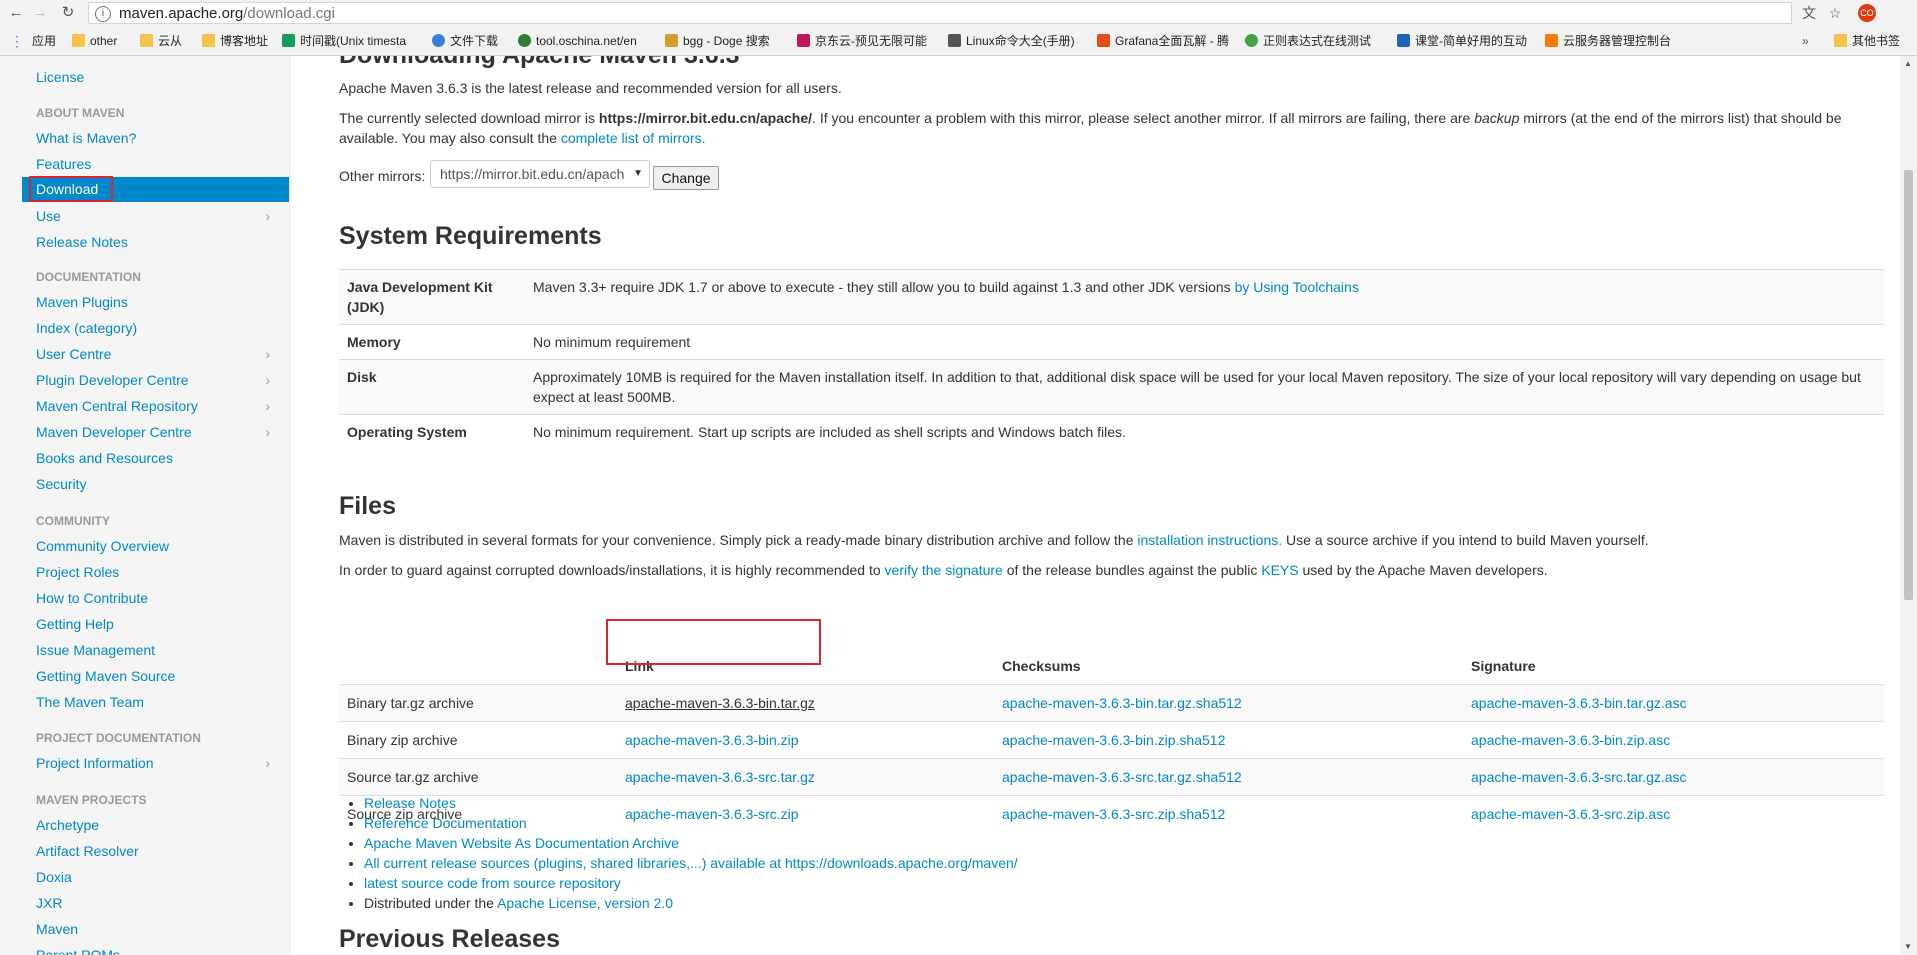 This screenshot has height=955, width=1917. Describe the element at coordinates (1867, 13) in the screenshot. I see `profile-avatar-icon: CO` at that location.